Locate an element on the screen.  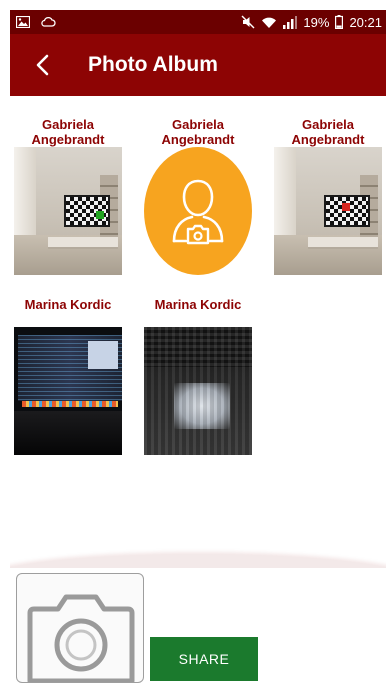
photo-tv is located at coordinates (347, 211).